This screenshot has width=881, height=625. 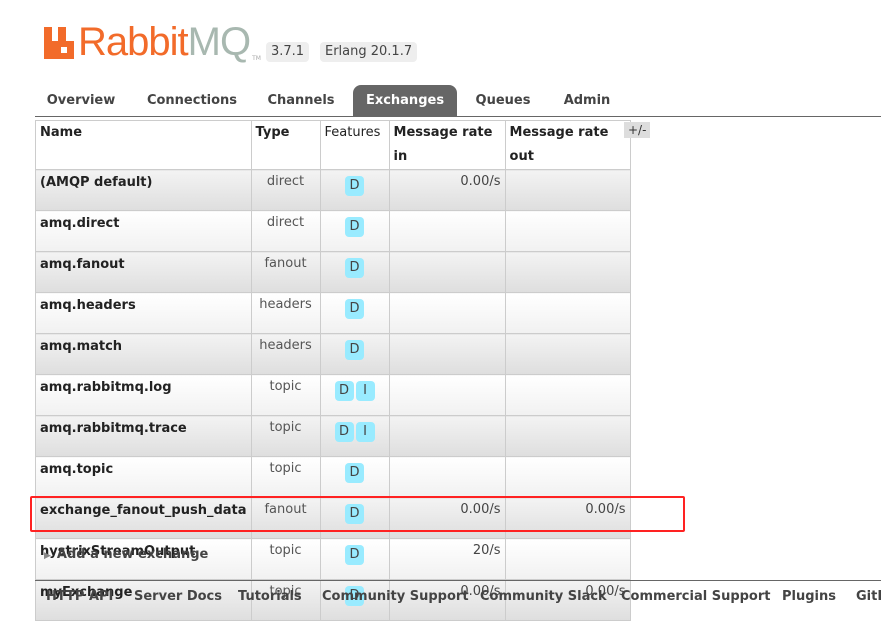 I want to click on exchange-name-link: amq.direct, so click(x=143, y=231).